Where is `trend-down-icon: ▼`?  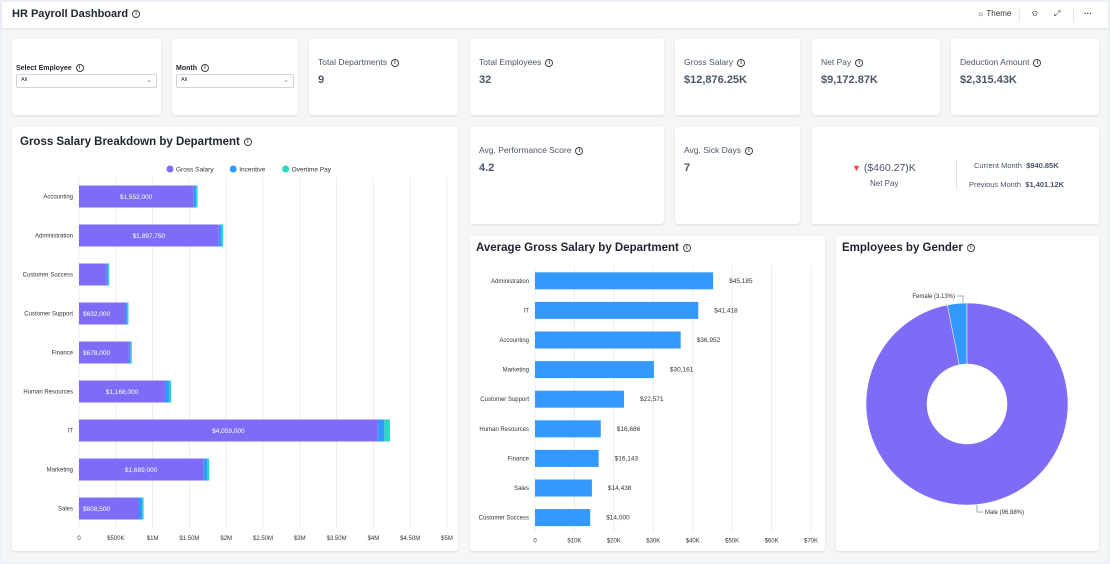
trend-down-icon: ▼ is located at coordinates (856, 168).